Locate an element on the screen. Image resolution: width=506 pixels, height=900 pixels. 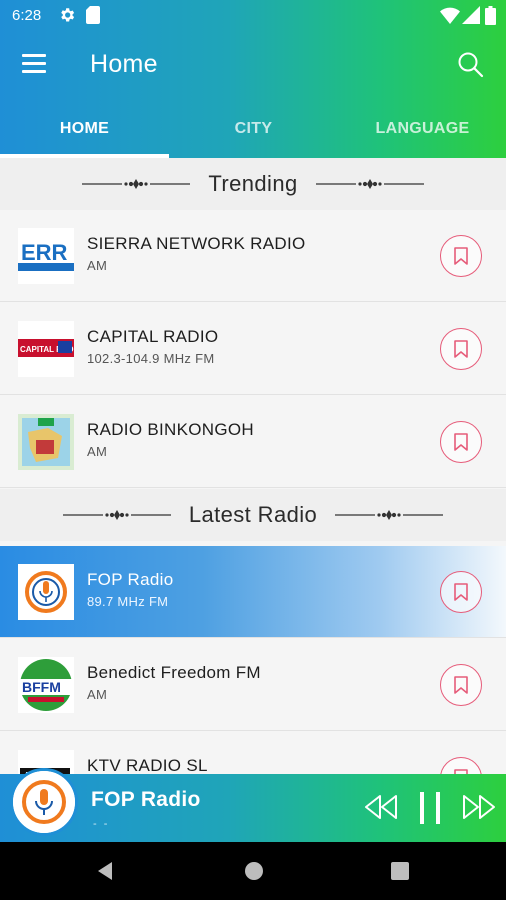
back-triangle-icon is located at coordinates (105, 871).